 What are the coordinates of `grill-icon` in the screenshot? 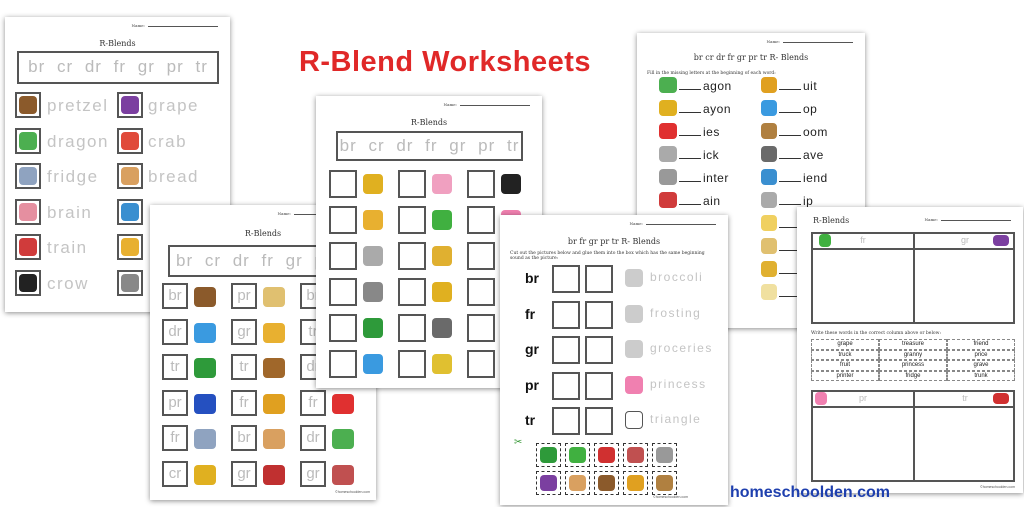 It's located at (274, 474).